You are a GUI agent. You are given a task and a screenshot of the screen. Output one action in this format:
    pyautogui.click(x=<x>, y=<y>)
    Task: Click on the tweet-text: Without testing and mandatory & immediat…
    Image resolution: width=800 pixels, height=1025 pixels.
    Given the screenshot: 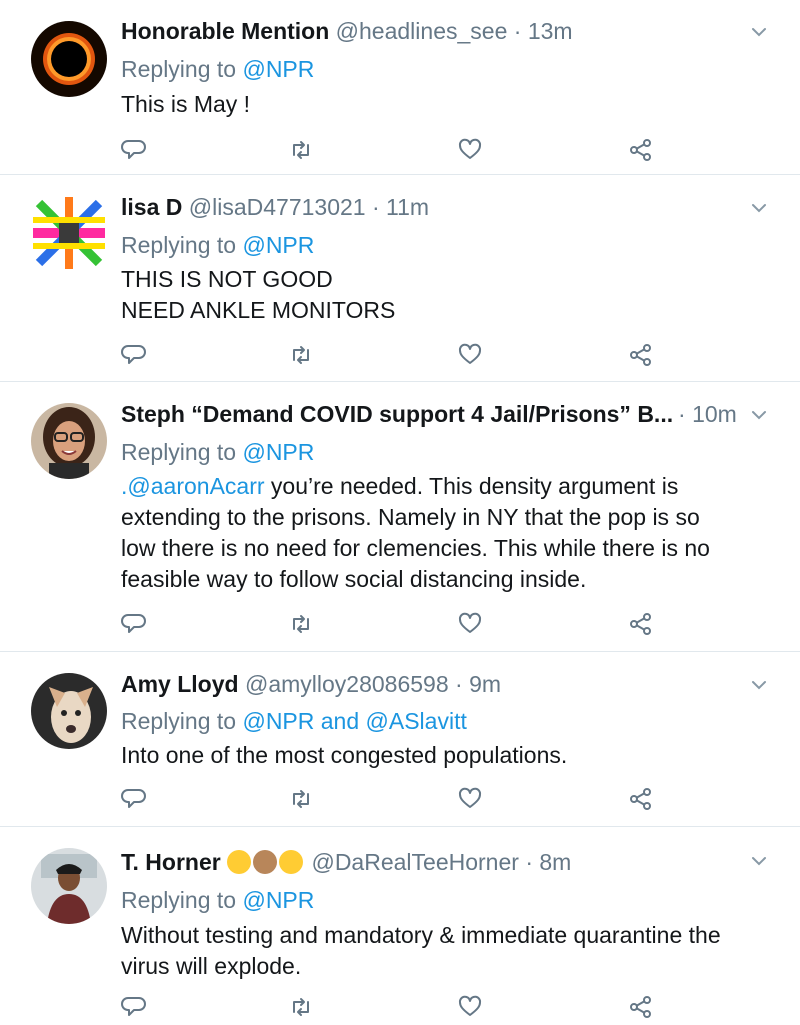 What is the action you would take?
    pyautogui.click(x=451, y=951)
    